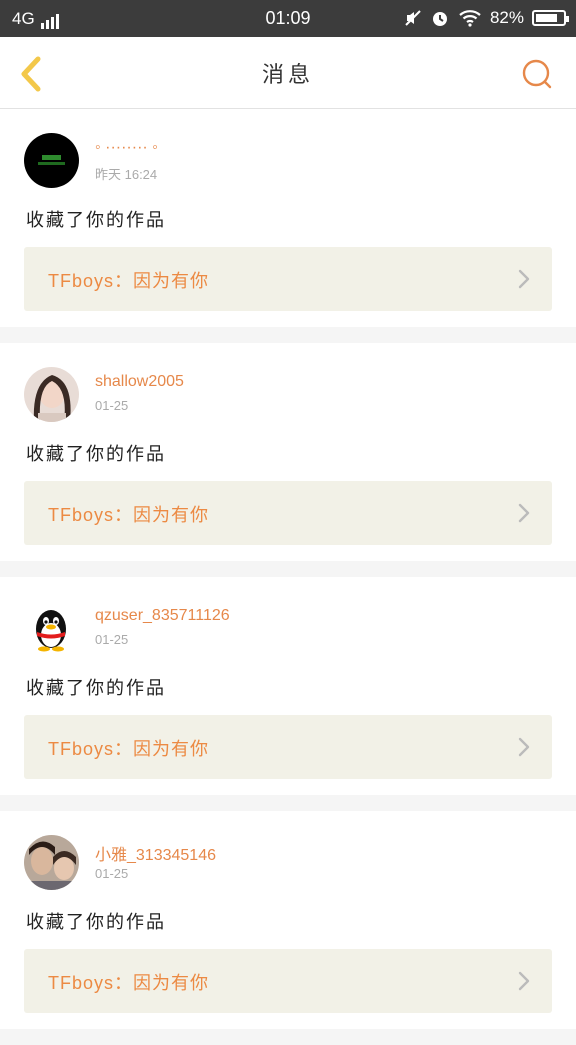  What do you see at coordinates (537, 74) in the screenshot?
I see `search-icon` at bounding box center [537, 74].